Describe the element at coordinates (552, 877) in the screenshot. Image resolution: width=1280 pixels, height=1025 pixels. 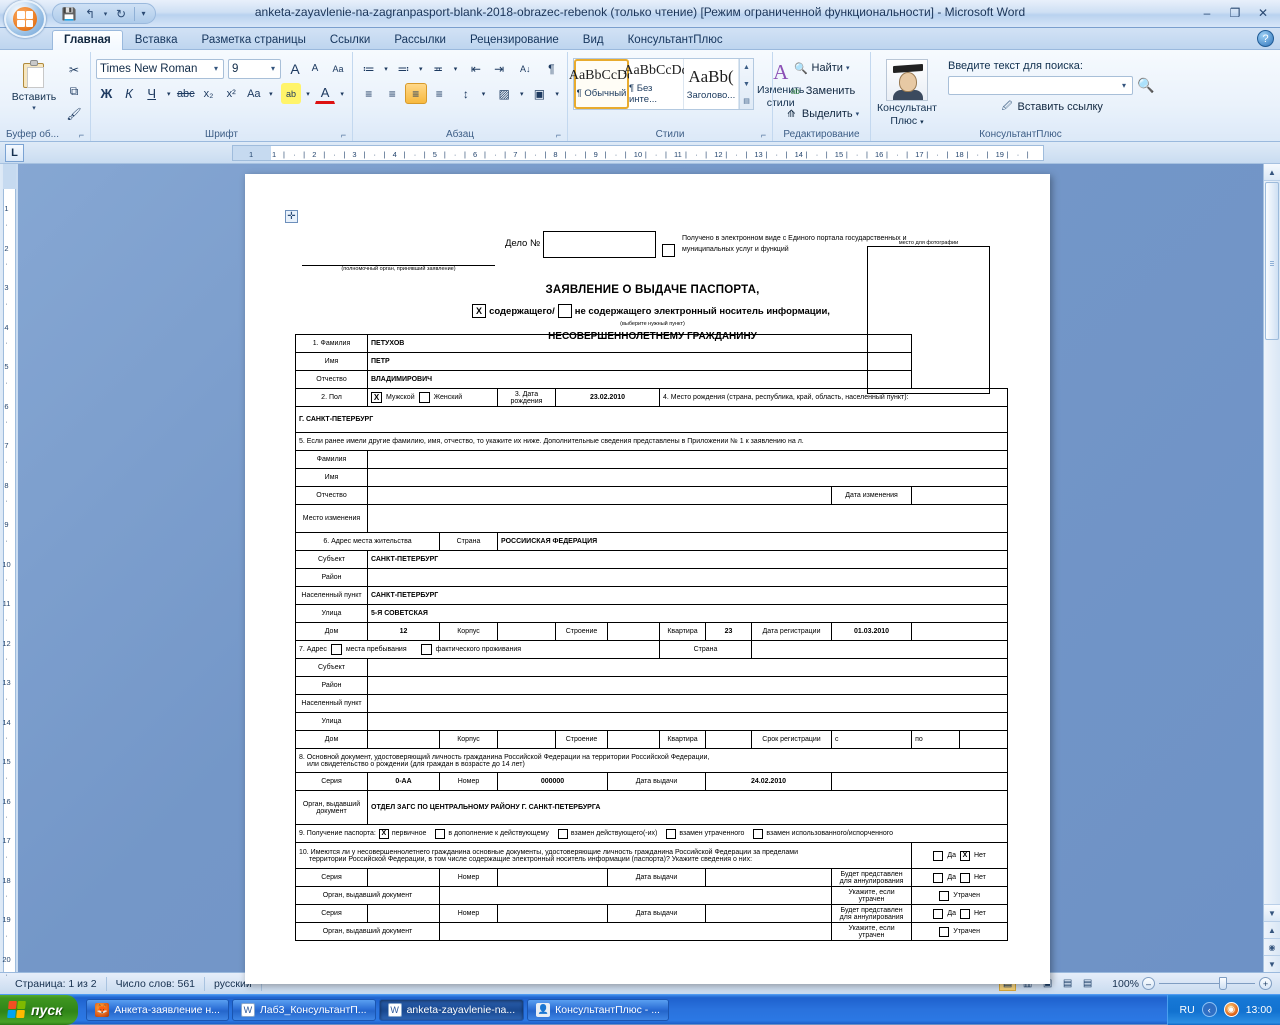
I see `fd1-number-value` at that location.